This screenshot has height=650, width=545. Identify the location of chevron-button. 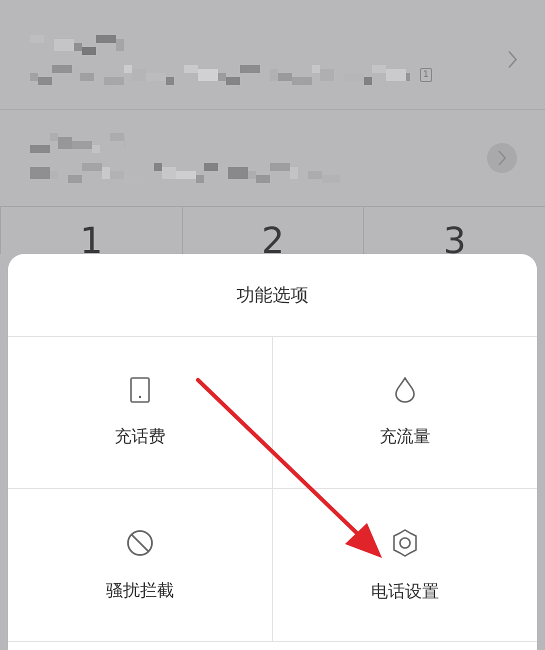
(502, 158).